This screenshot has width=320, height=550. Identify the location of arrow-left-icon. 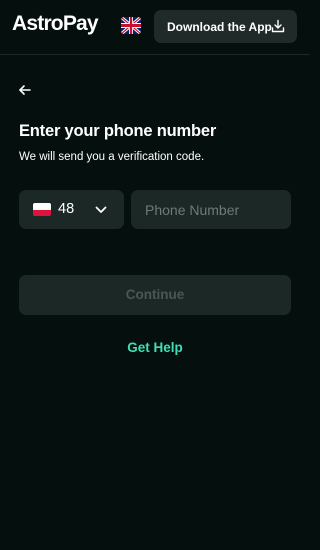
(25, 90).